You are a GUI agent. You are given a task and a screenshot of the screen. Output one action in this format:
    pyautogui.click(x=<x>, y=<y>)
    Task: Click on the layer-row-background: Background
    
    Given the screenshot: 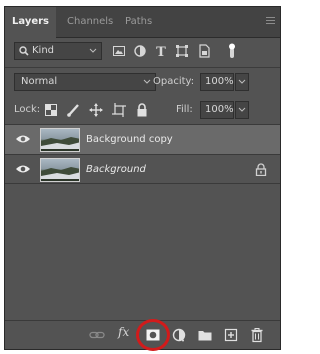 What is the action you would take?
    pyautogui.click(x=142, y=169)
    